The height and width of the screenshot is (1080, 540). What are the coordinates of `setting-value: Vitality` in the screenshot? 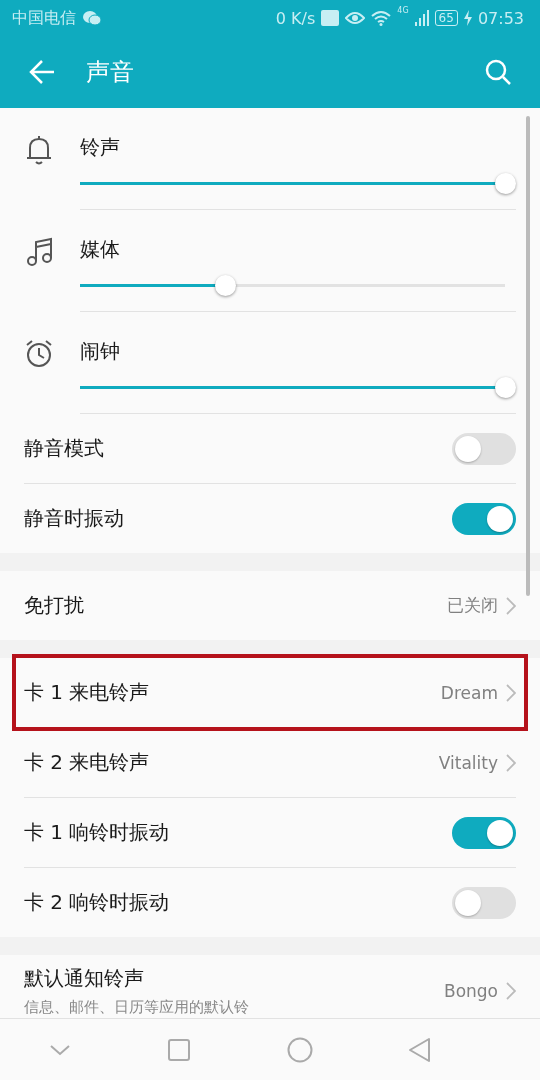 It's located at (468, 762).